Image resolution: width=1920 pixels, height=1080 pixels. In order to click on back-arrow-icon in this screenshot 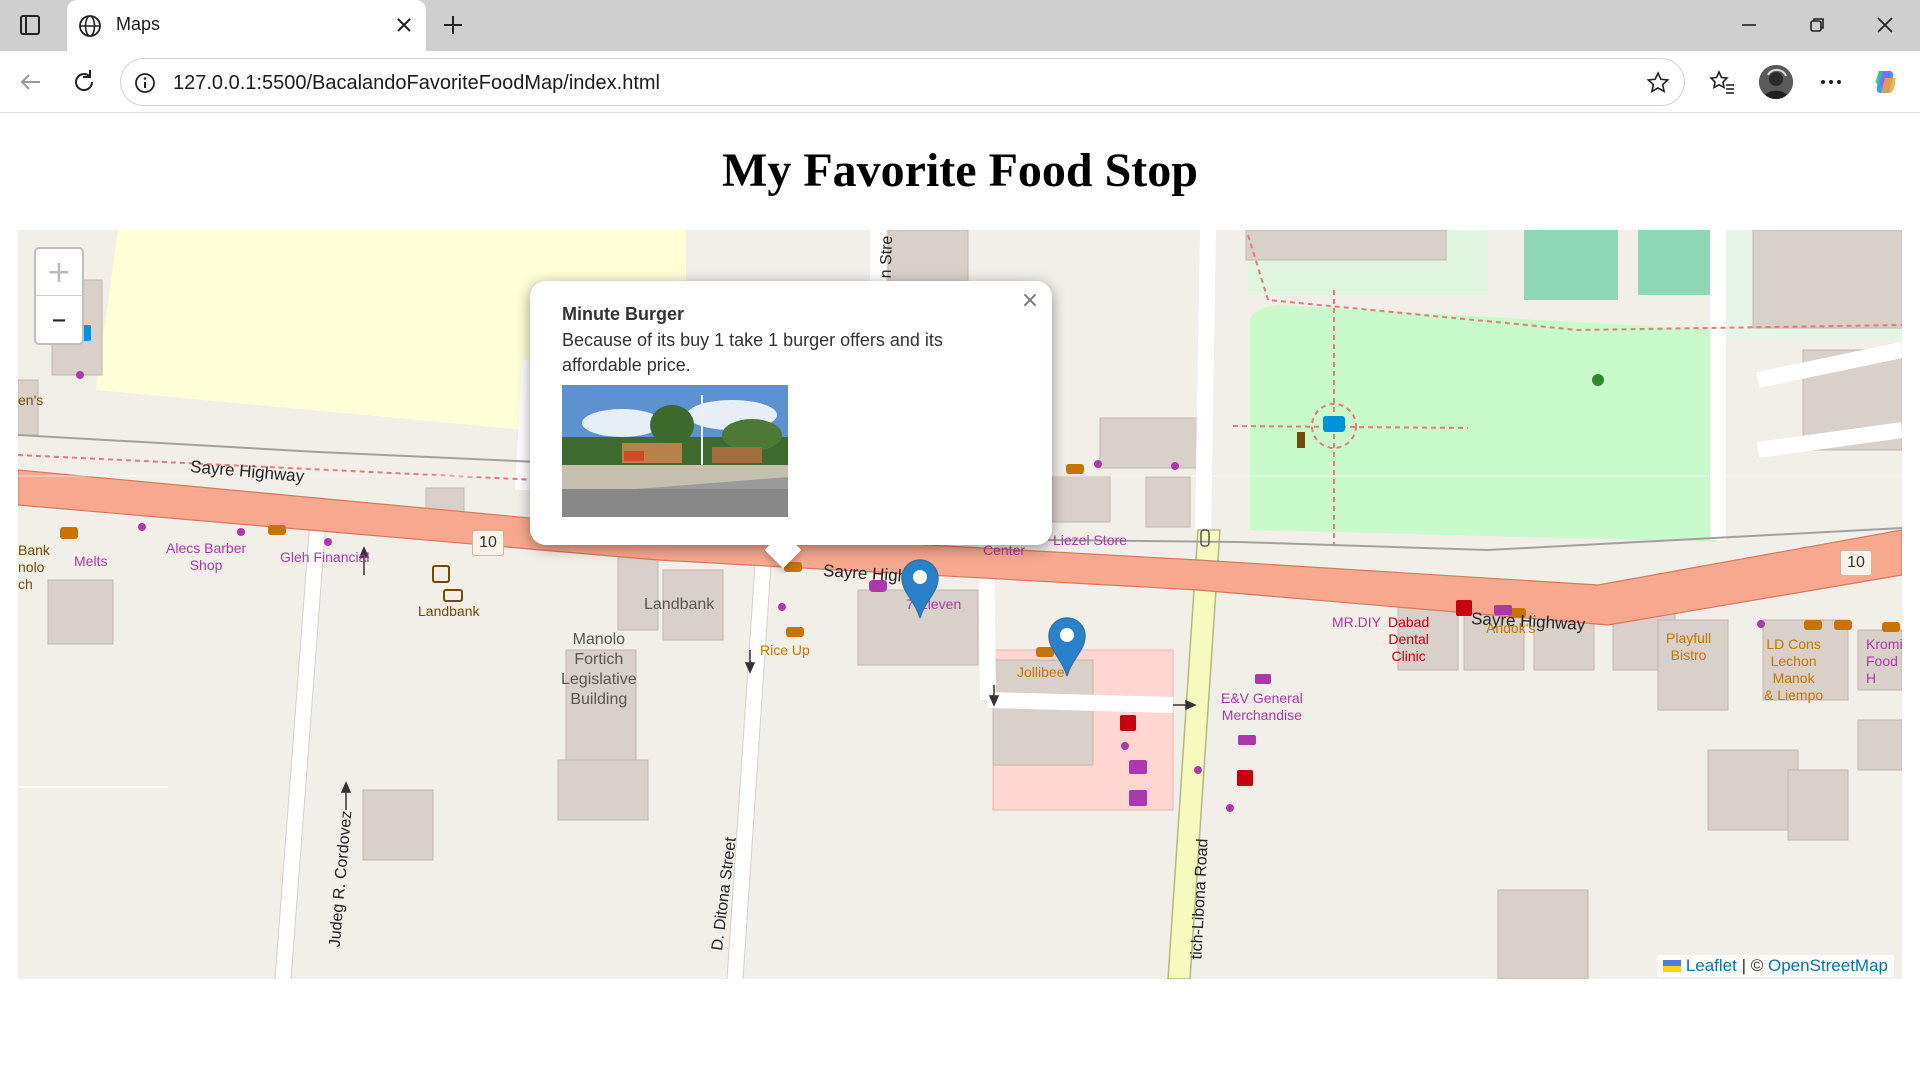, I will do `click(30, 82)`.